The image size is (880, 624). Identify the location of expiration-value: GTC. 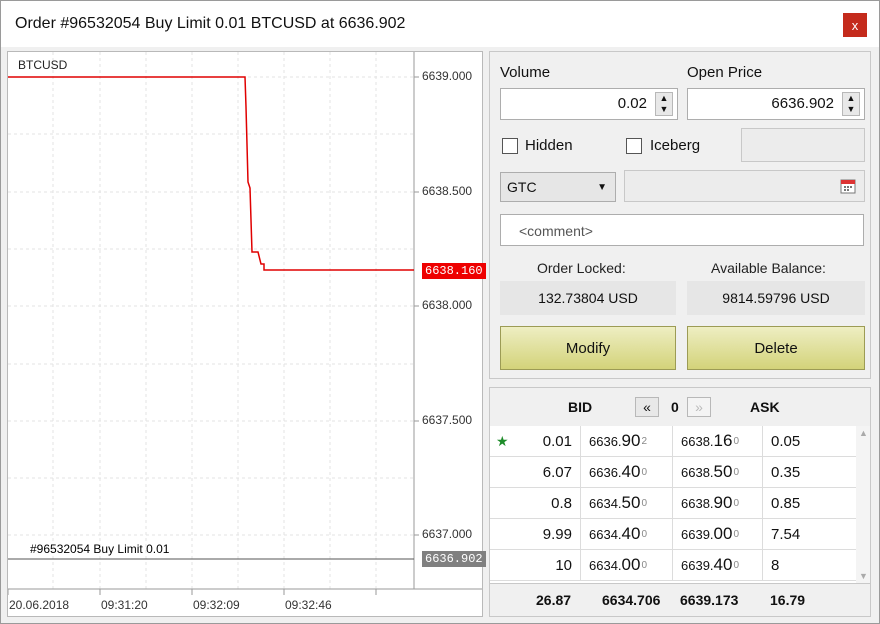
(522, 187).